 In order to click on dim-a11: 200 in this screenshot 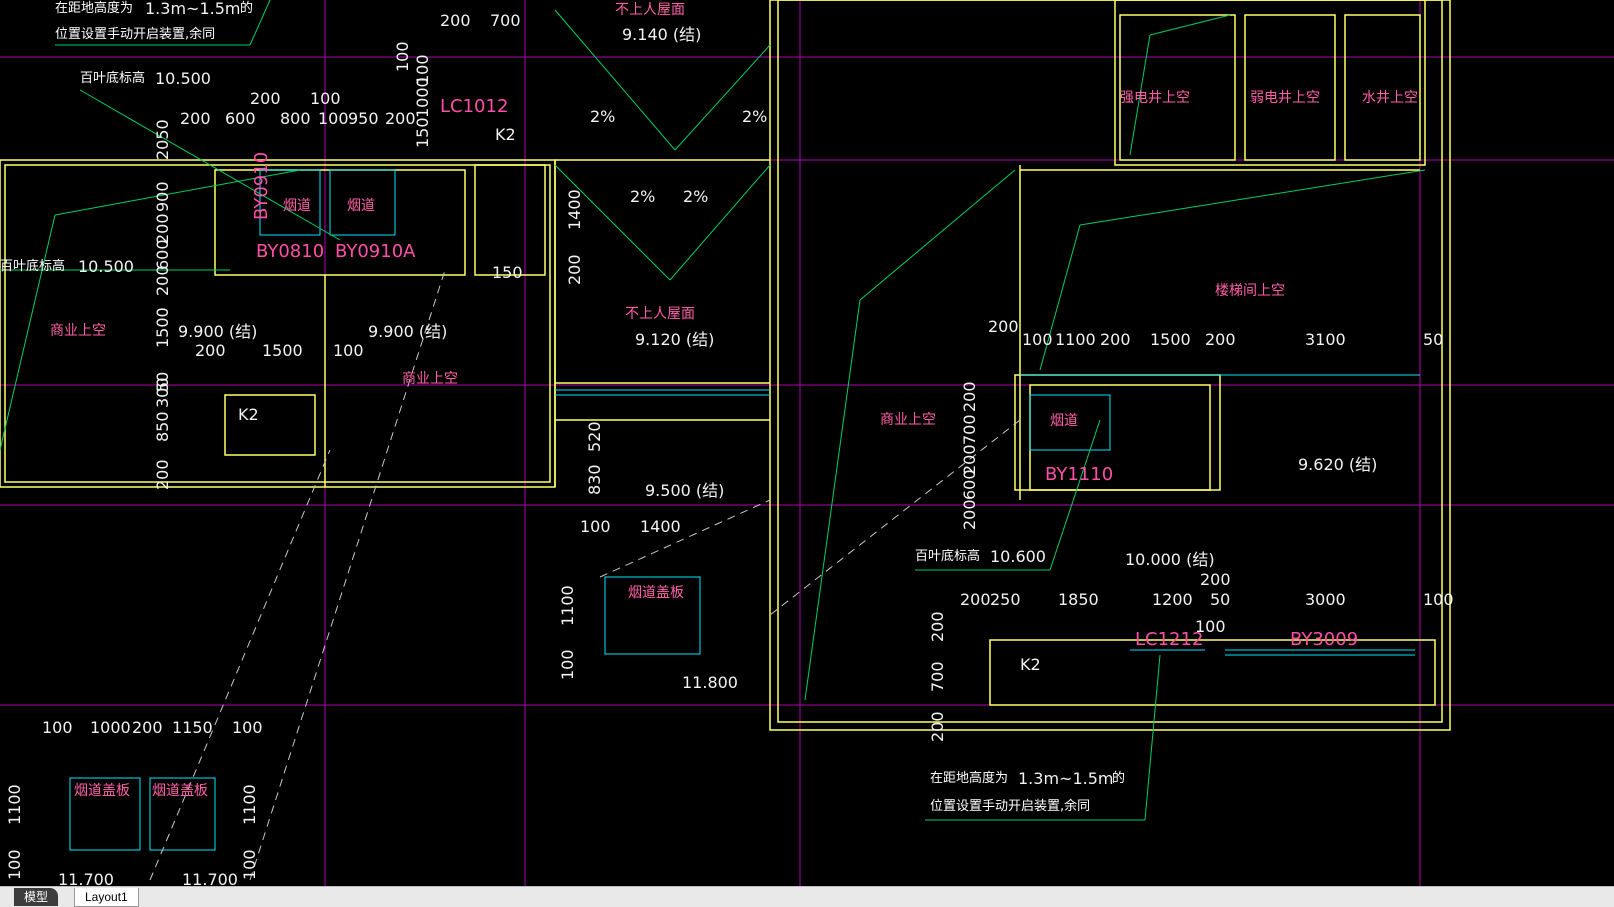, I will do `click(210, 350)`.